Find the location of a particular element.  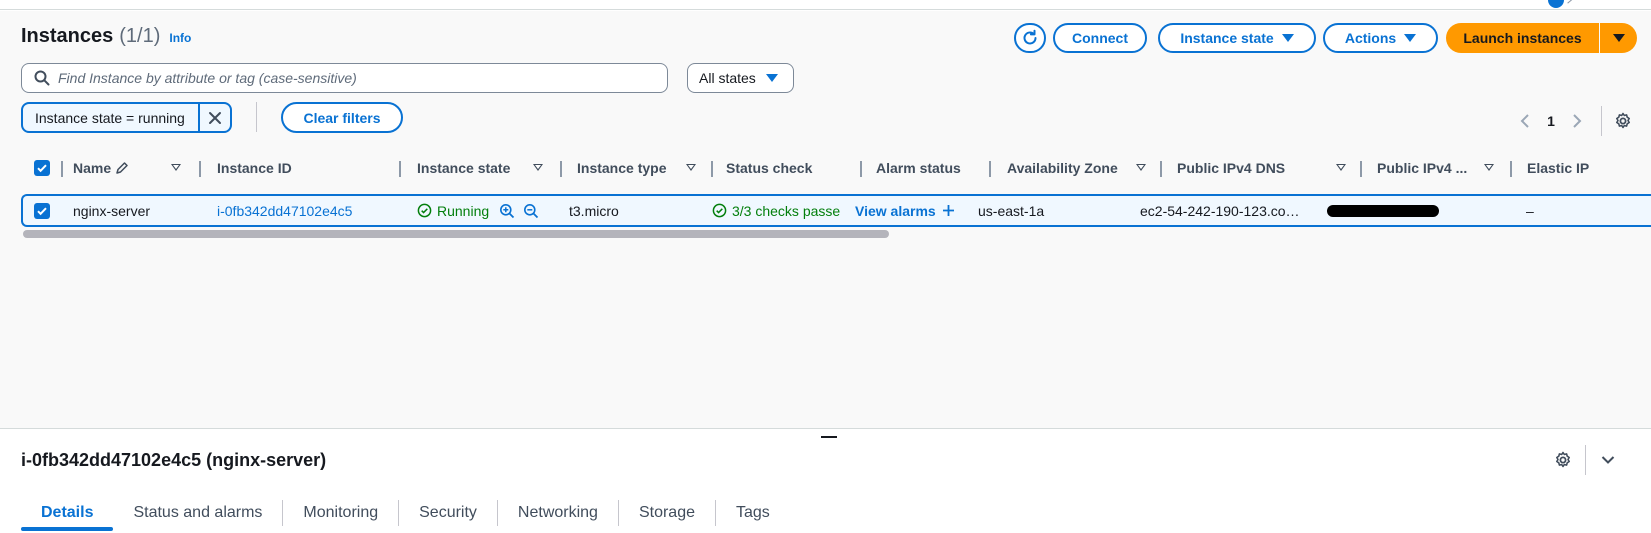

cell-status-check: 3/3 checks passed is located at coordinates (776, 210).